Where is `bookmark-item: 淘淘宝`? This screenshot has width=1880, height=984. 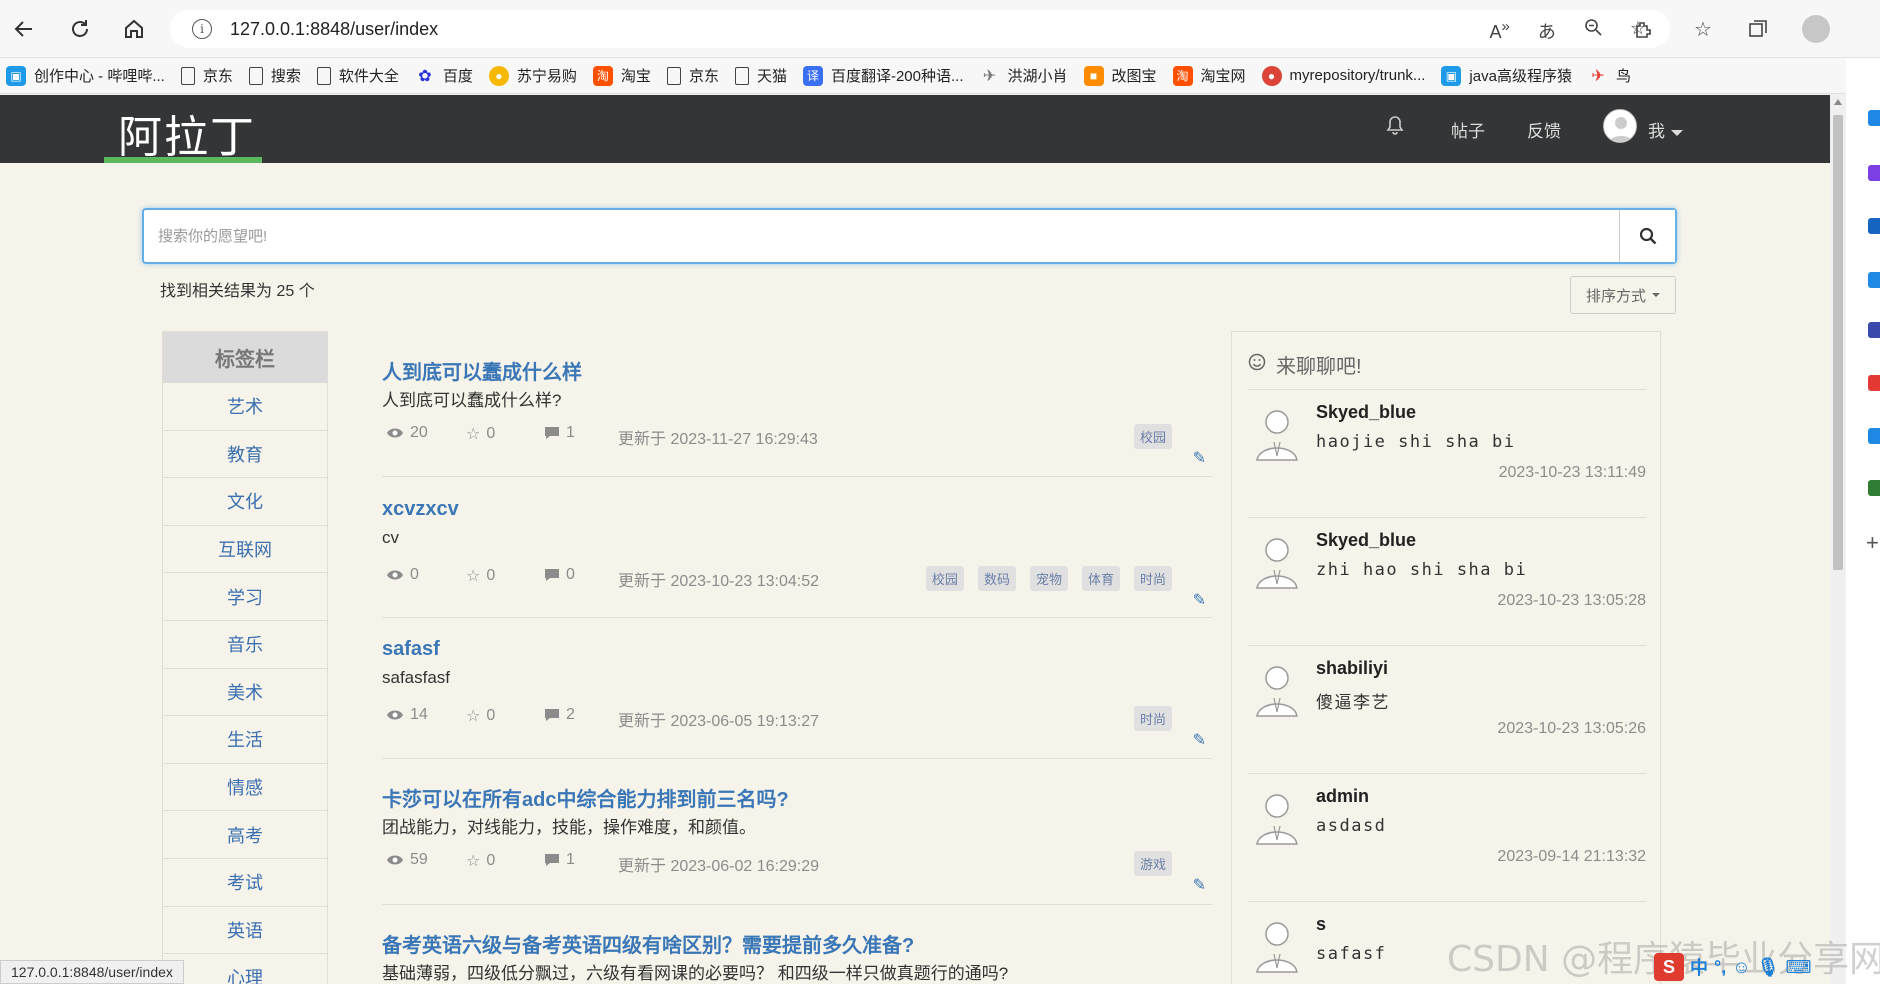
bookmark-item: 淘淘宝 is located at coordinates (621, 75).